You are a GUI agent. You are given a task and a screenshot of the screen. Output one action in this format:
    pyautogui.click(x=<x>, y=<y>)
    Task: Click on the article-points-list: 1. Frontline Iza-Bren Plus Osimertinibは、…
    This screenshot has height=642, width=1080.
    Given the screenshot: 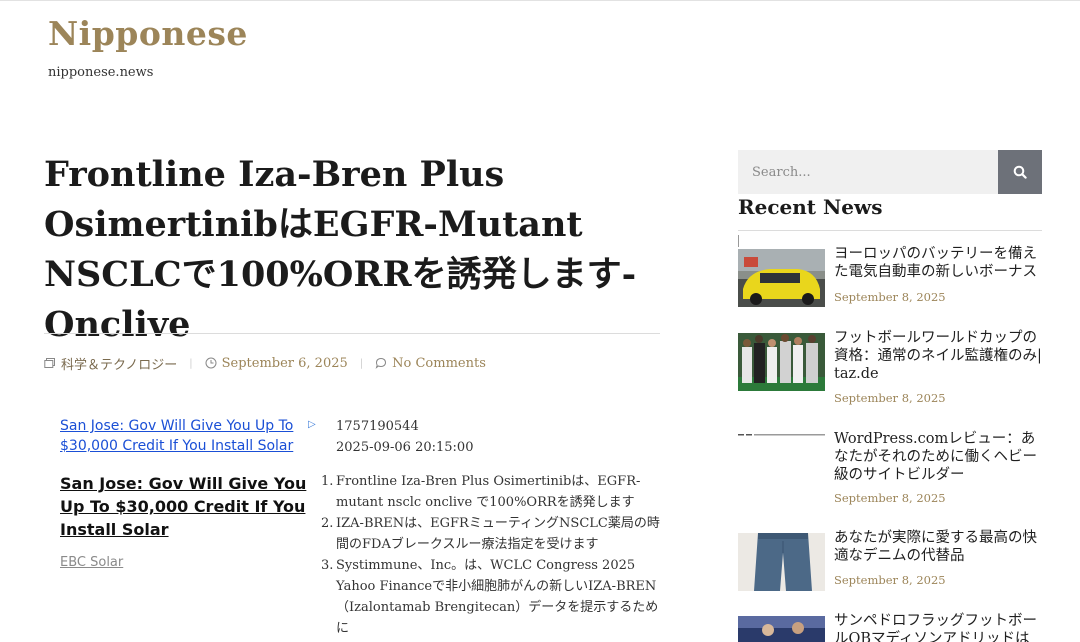 What is the action you would take?
    pyautogui.click(x=493, y=555)
    